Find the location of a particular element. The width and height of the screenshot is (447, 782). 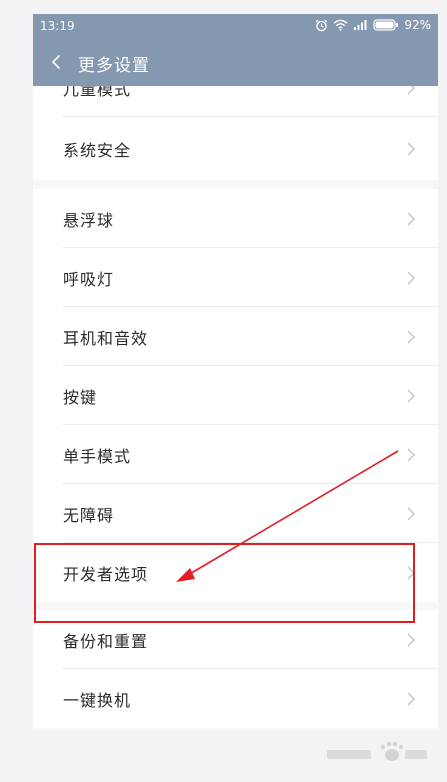

settings-group-3: 备份和重置 一键换机 is located at coordinates (235, 669).